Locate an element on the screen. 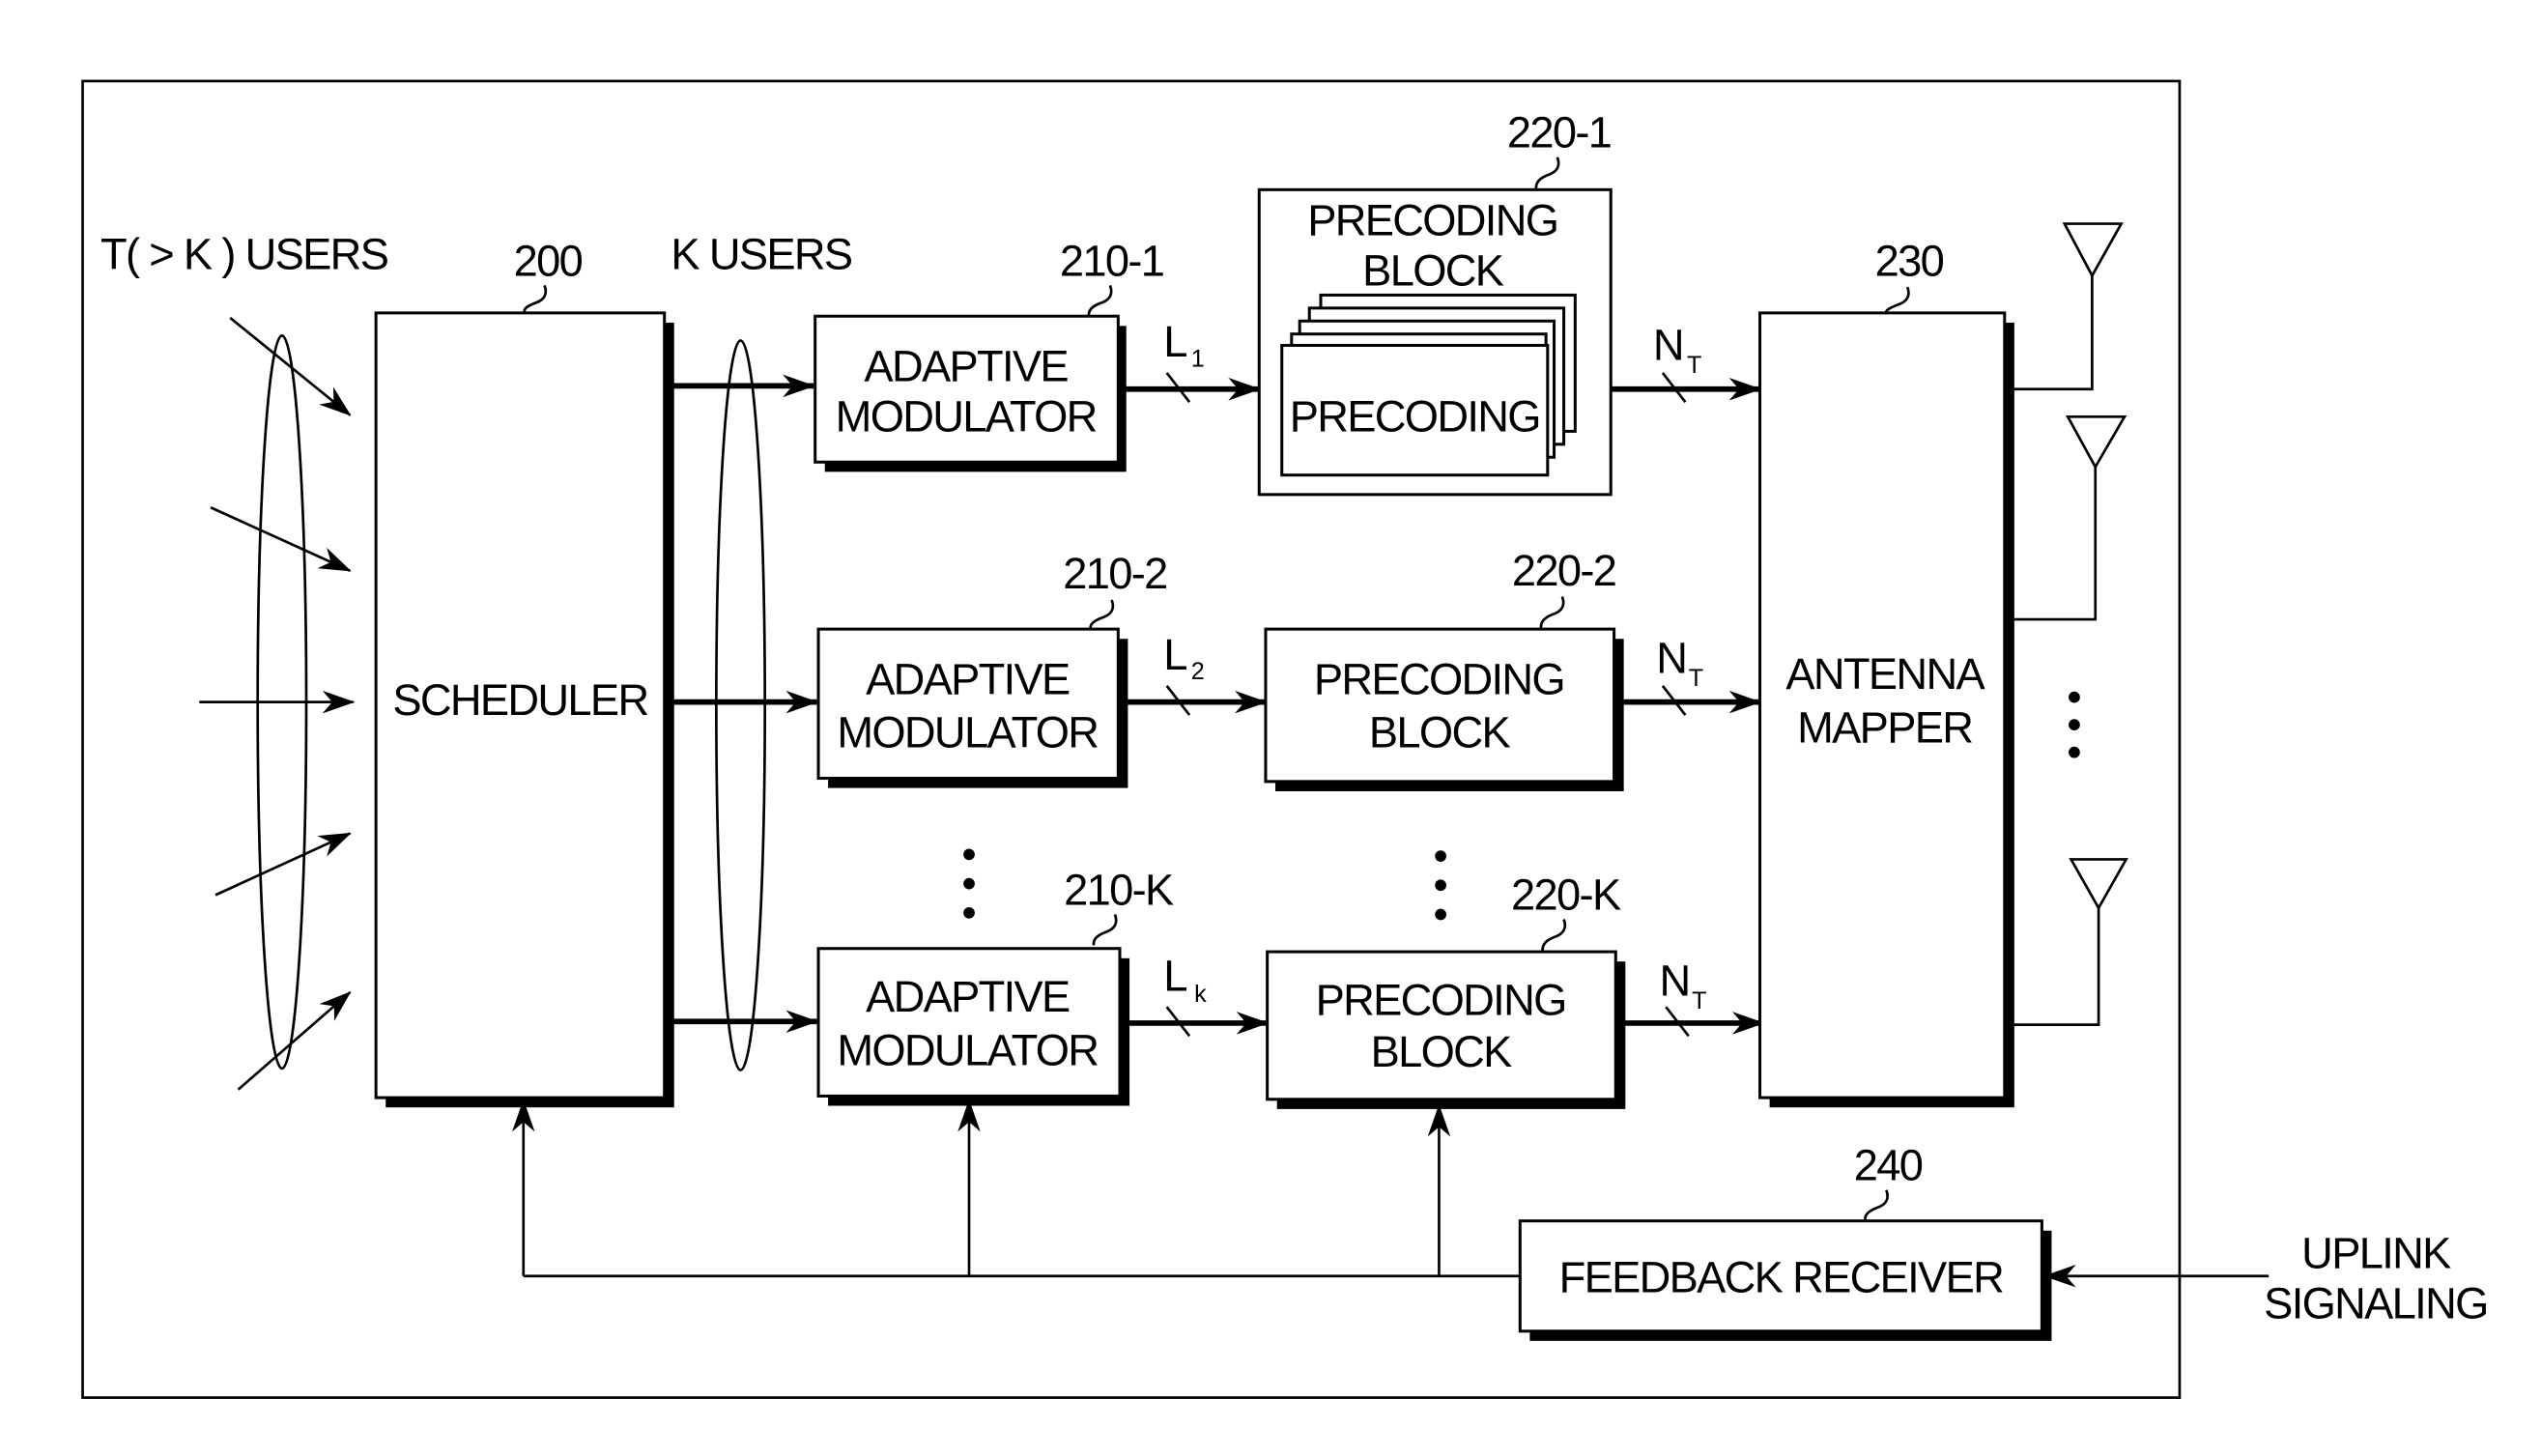 This screenshot has height=1456, width=2541. precoding-block-2: PRECODING BLOCK is located at coordinates (1444, 709).